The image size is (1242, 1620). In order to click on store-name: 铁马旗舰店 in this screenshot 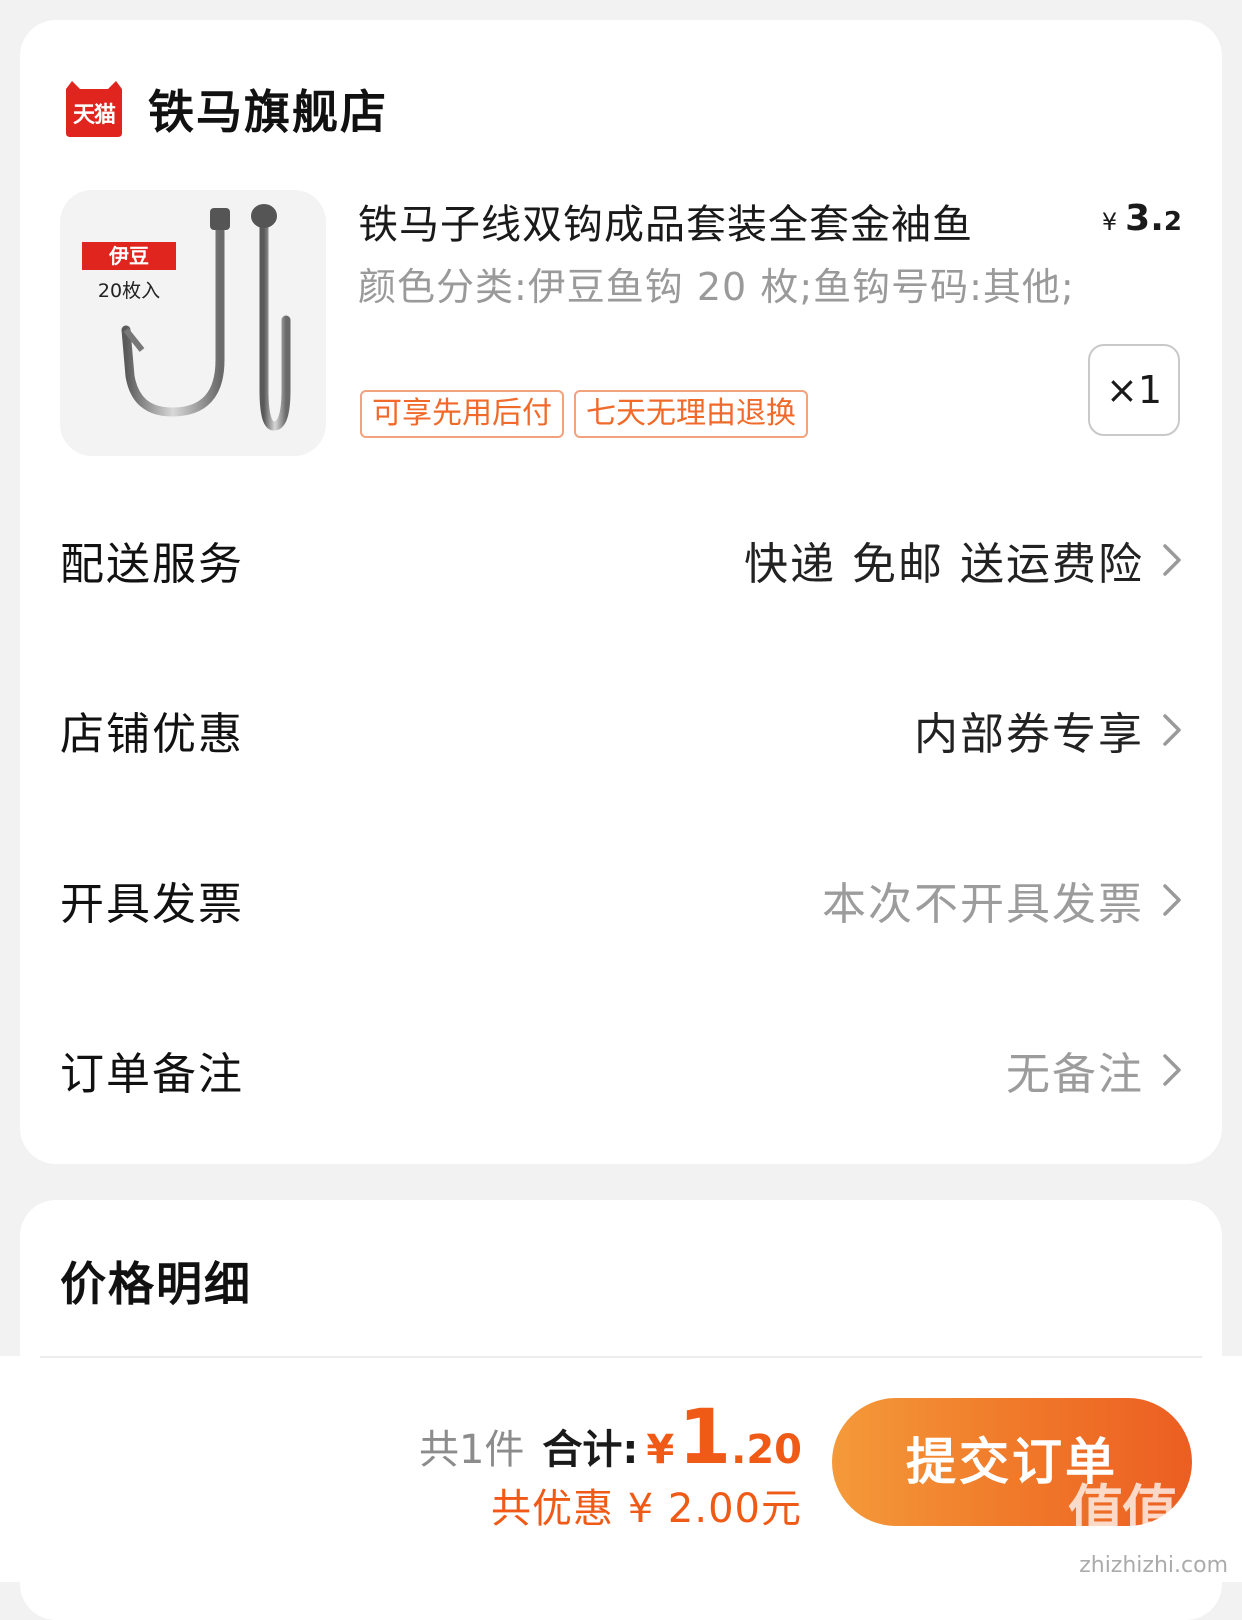, I will do `click(268, 109)`.